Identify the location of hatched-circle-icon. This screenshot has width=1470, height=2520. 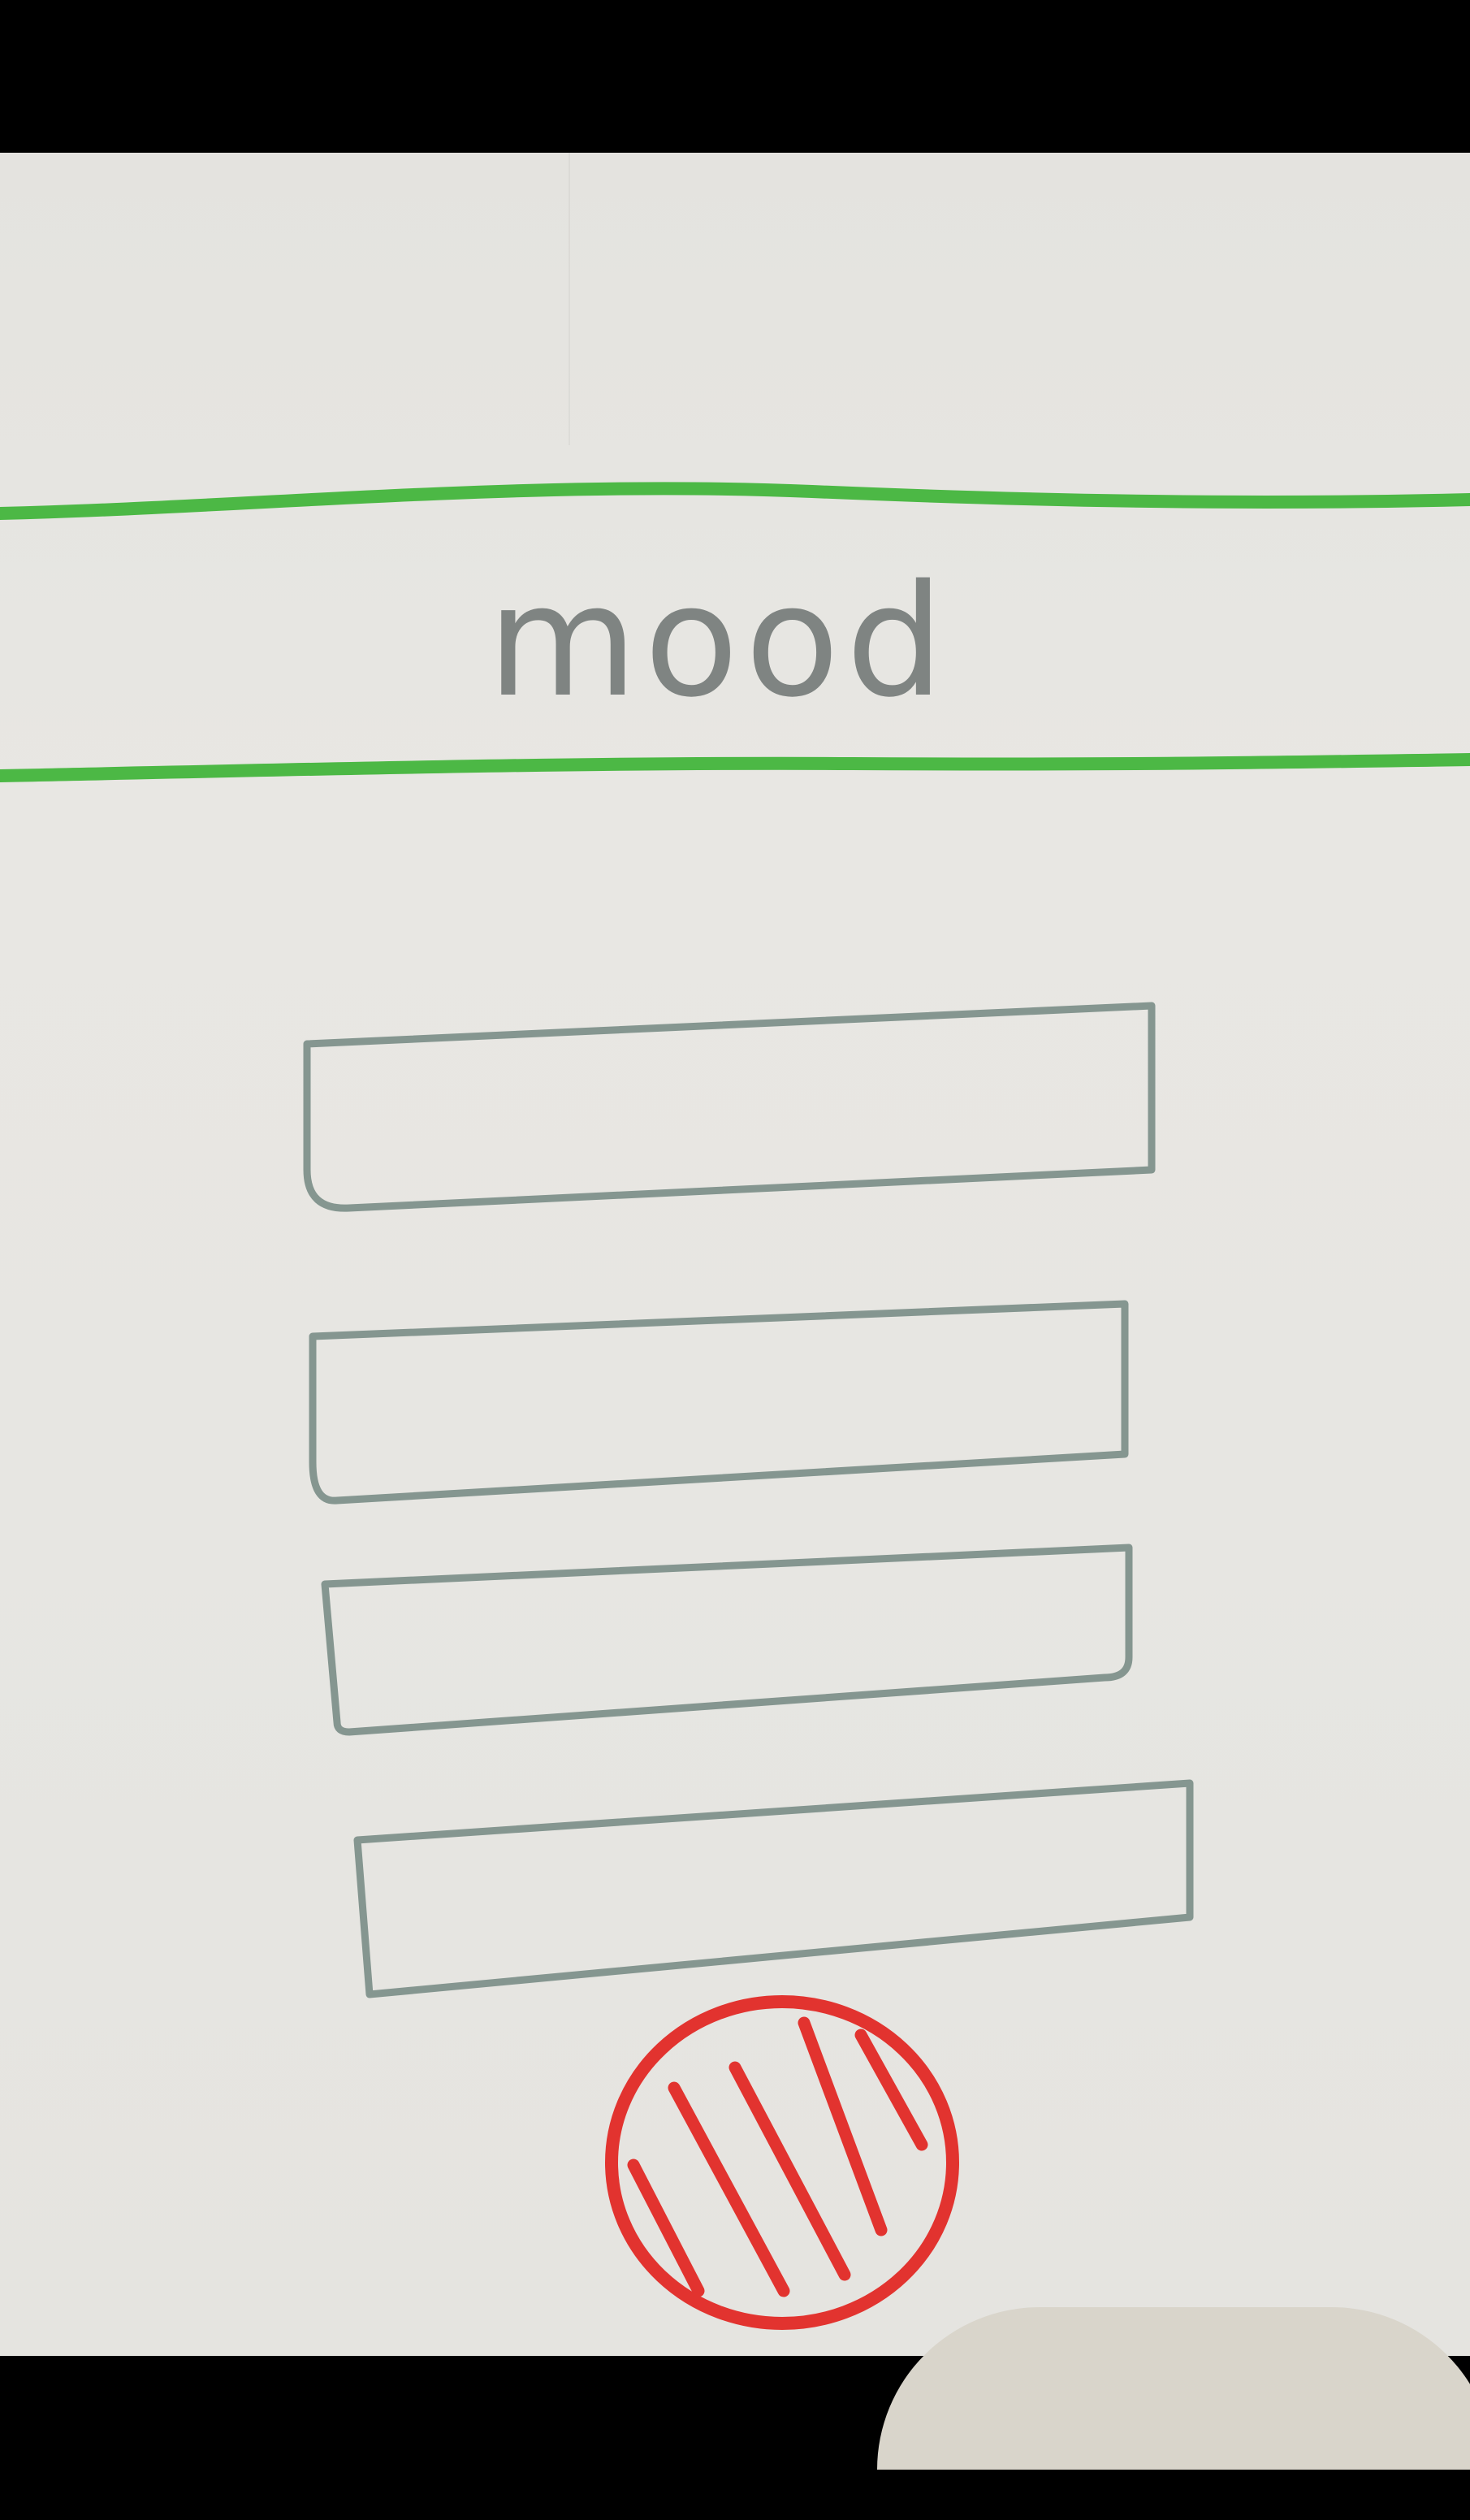
(782, 2162).